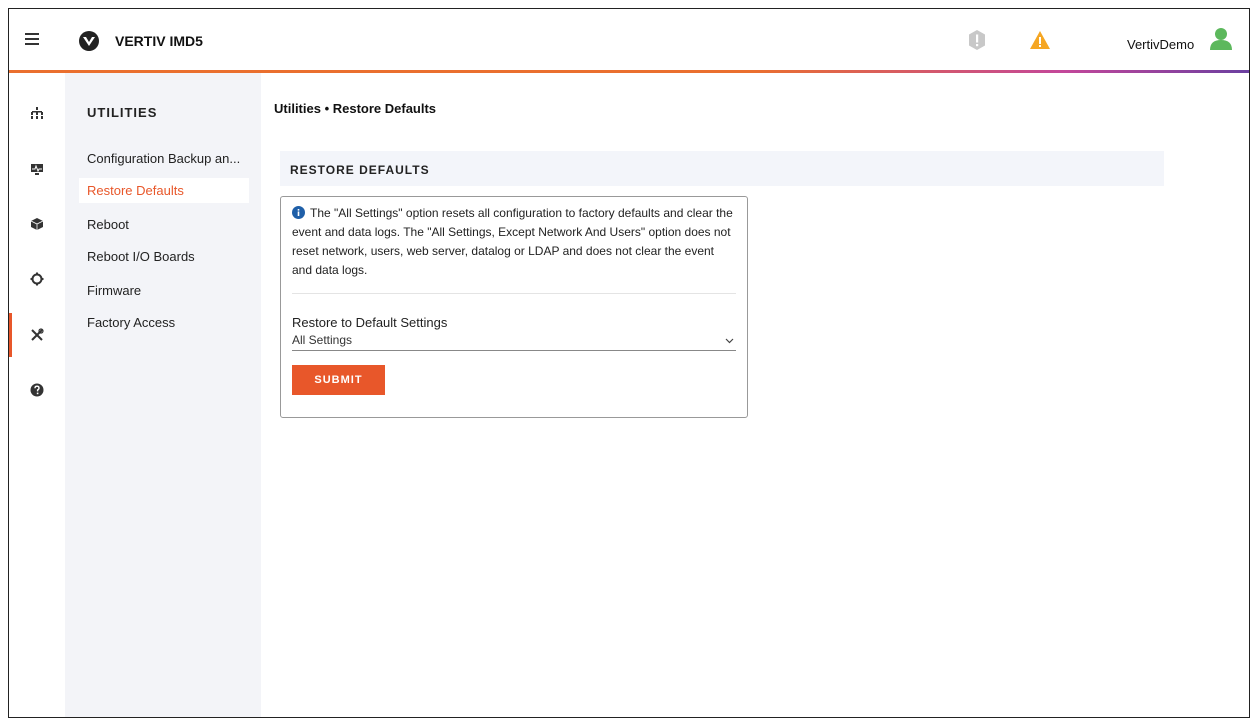 Image resolution: width=1258 pixels, height=726 pixels. Describe the element at coordinates (32, 39) in the screenshot. I see `menu-icon` at that location.